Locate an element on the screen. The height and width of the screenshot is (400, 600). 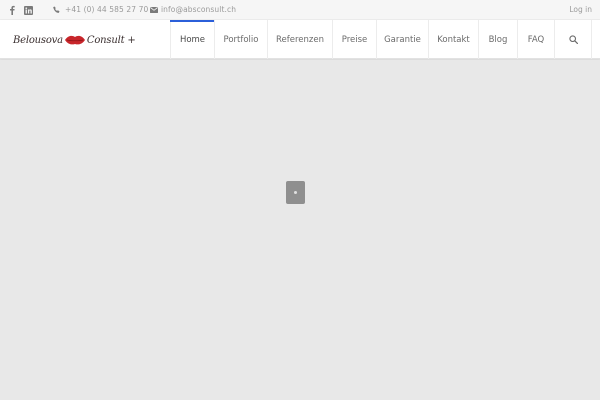
facebook-icon is located at coordinates (12, 10).